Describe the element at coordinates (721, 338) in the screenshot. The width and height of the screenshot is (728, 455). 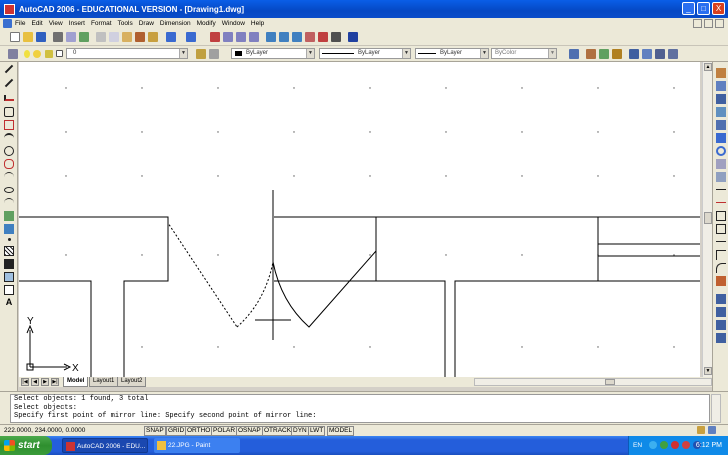
I see `draw-order-under-icon` at that location.